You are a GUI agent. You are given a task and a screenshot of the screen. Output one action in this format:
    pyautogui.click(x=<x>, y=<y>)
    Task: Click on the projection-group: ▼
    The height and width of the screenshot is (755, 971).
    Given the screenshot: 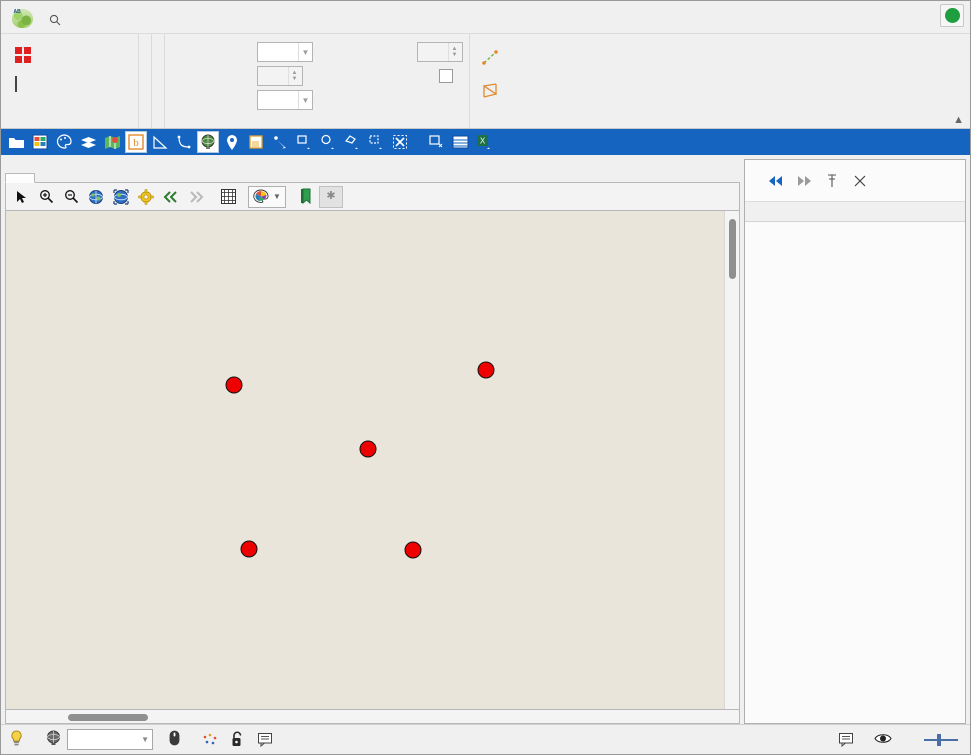 What is the action you would take?
    pyautogui.click(x=99, y=739)
    